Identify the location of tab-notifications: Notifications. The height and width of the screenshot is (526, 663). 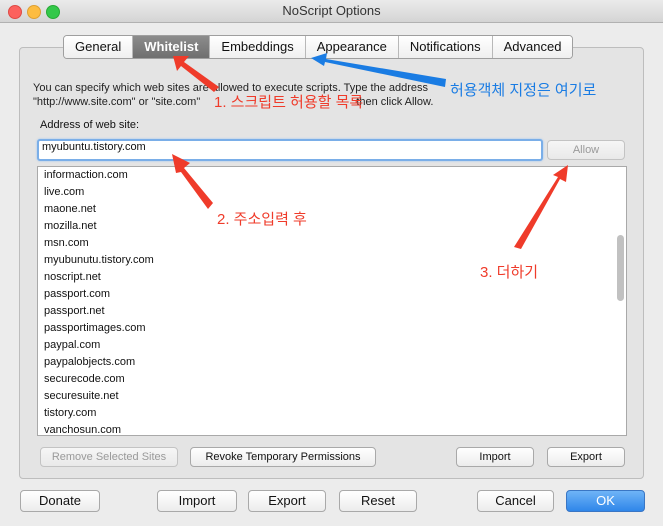
(445, 47).